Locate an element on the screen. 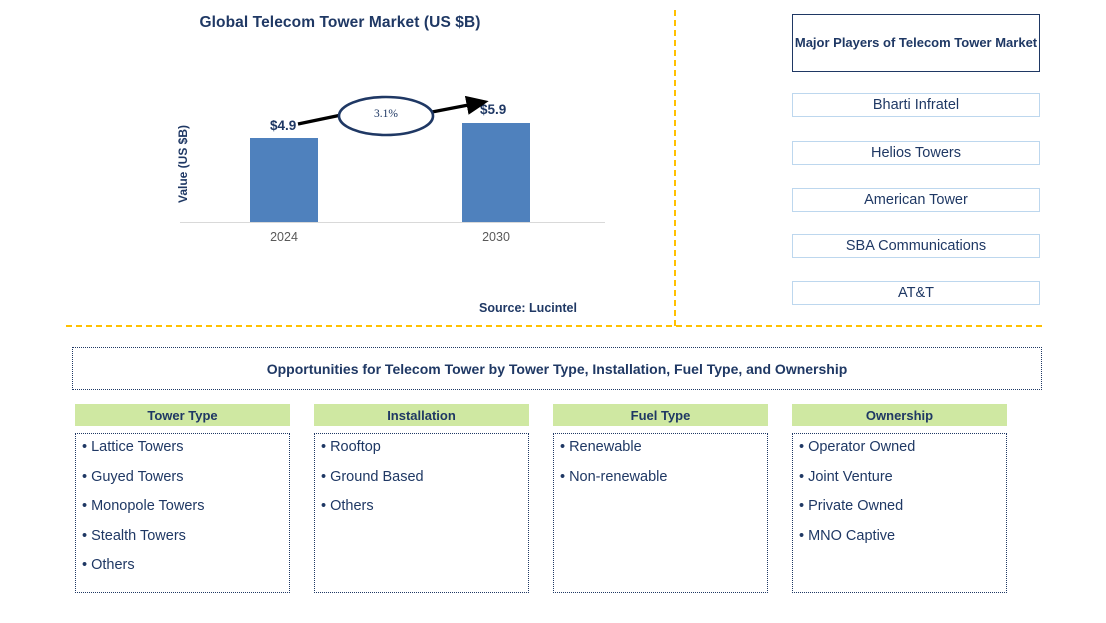  player-label: SBA Communications is located at coordinates (916, 246).